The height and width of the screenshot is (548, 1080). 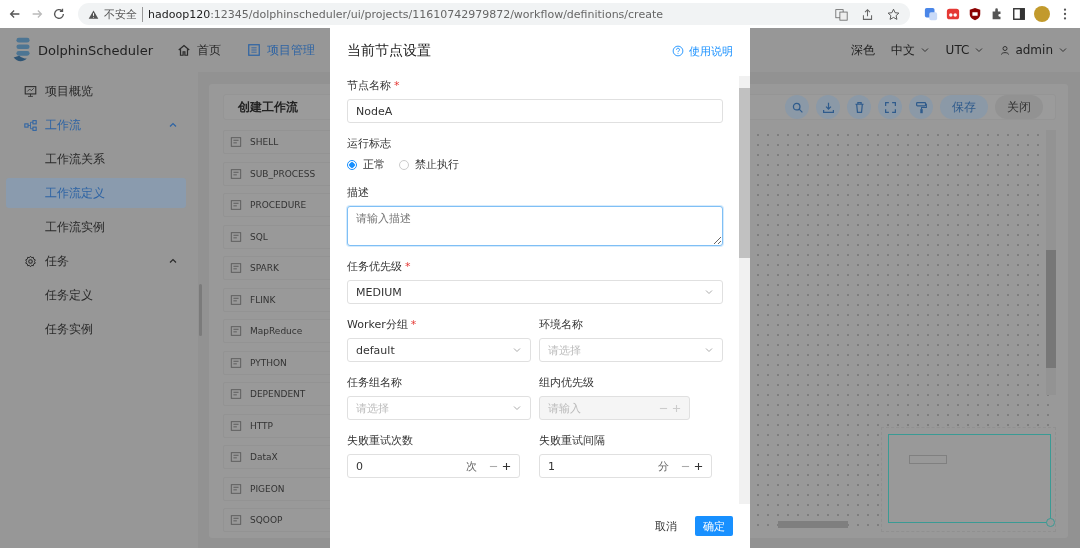 I want to click on sidebar-item: 任务, so click(x=96, y=261).